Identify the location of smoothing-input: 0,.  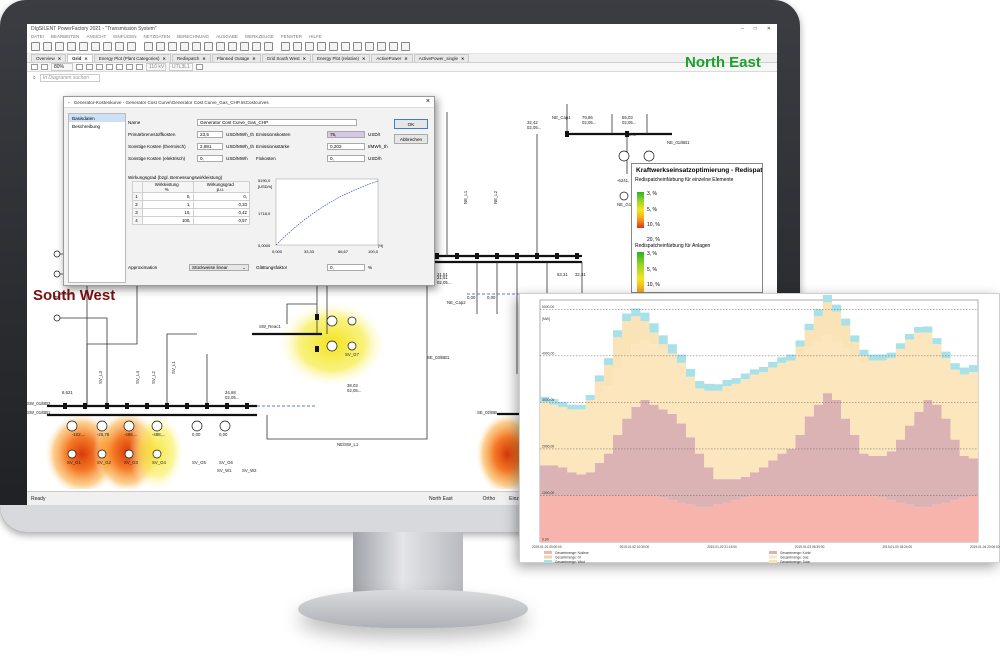
(346, 267).